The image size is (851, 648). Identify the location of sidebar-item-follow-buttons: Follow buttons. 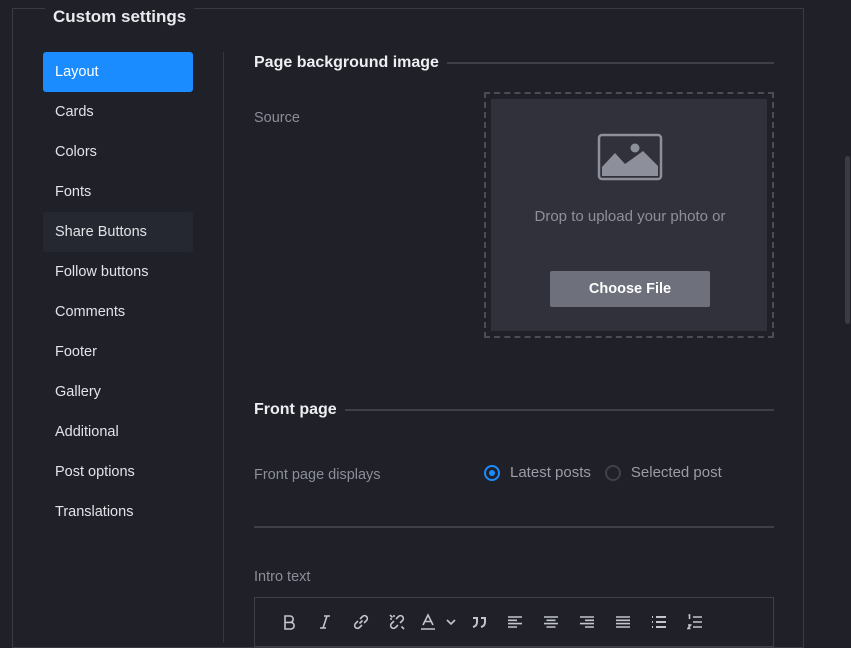
(118, 272).